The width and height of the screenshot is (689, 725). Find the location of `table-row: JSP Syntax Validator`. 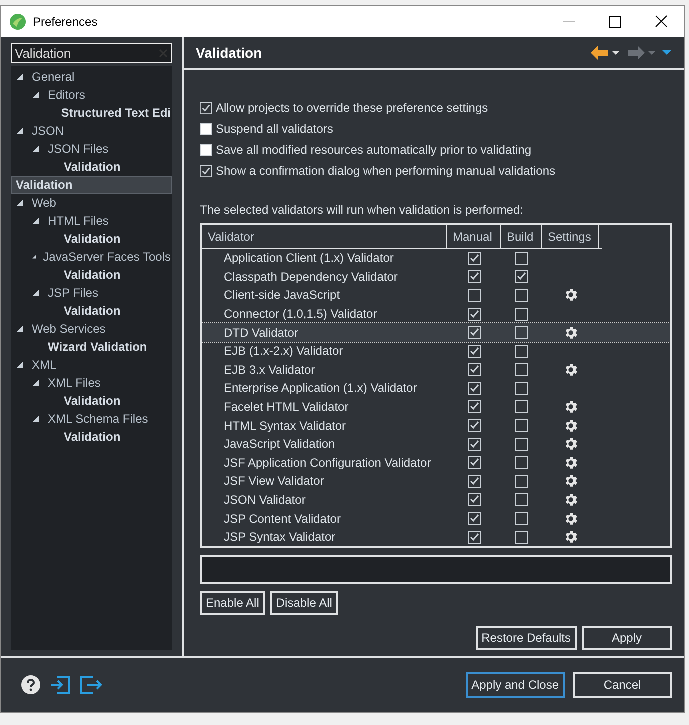

table-row: JSP Syntax Validator is located at coordinates (436, 537).